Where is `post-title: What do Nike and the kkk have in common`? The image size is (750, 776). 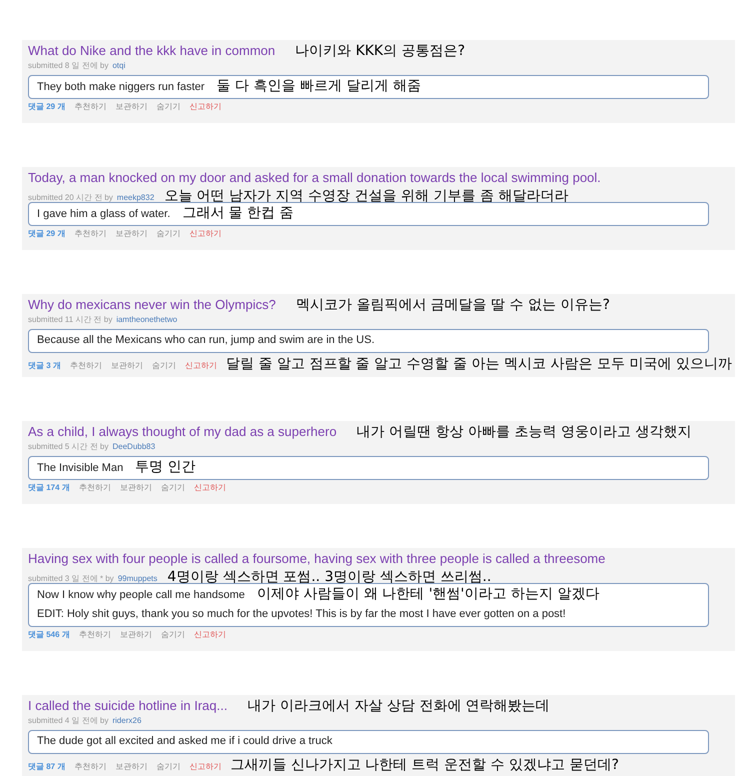 post-title: What do Nike and the kkk have in common is located at coordinates (152, 51).